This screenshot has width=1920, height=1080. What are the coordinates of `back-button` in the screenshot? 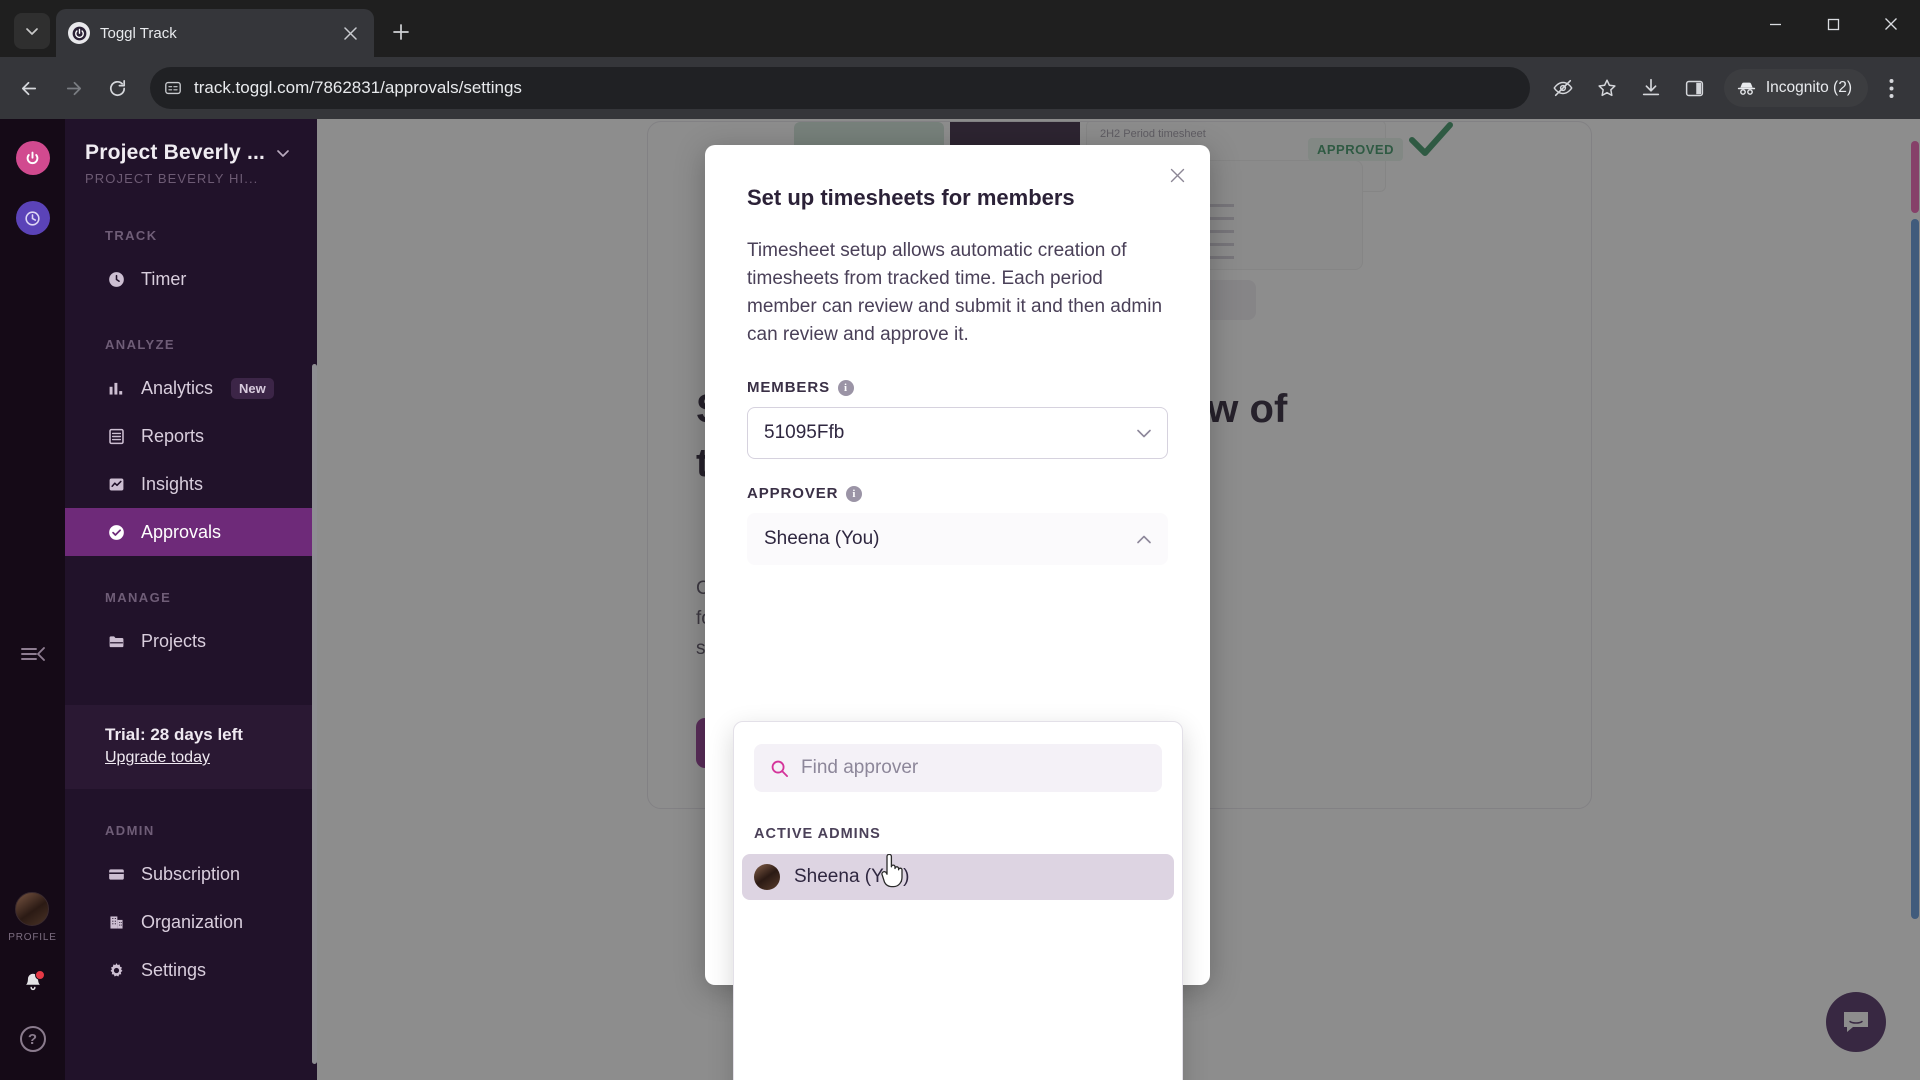 It's located at (29, 88).